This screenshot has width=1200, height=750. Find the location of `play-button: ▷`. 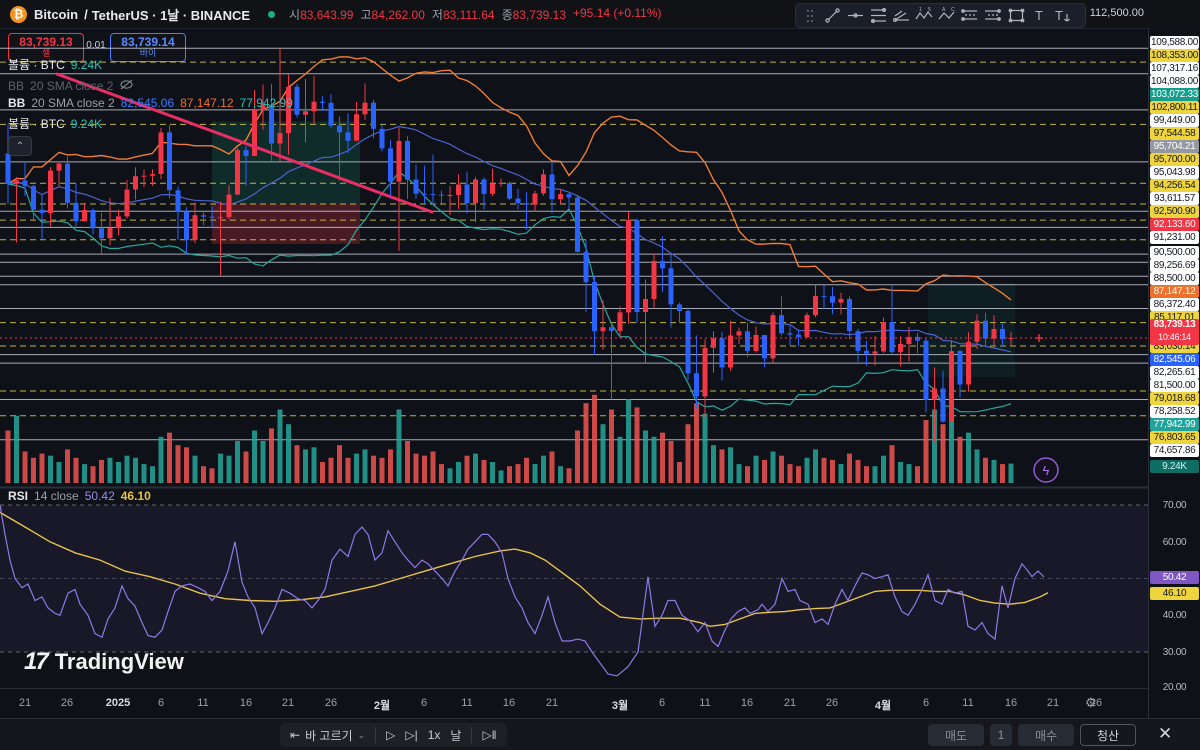

play-button: ▷ is located at coordinates (390, 735).